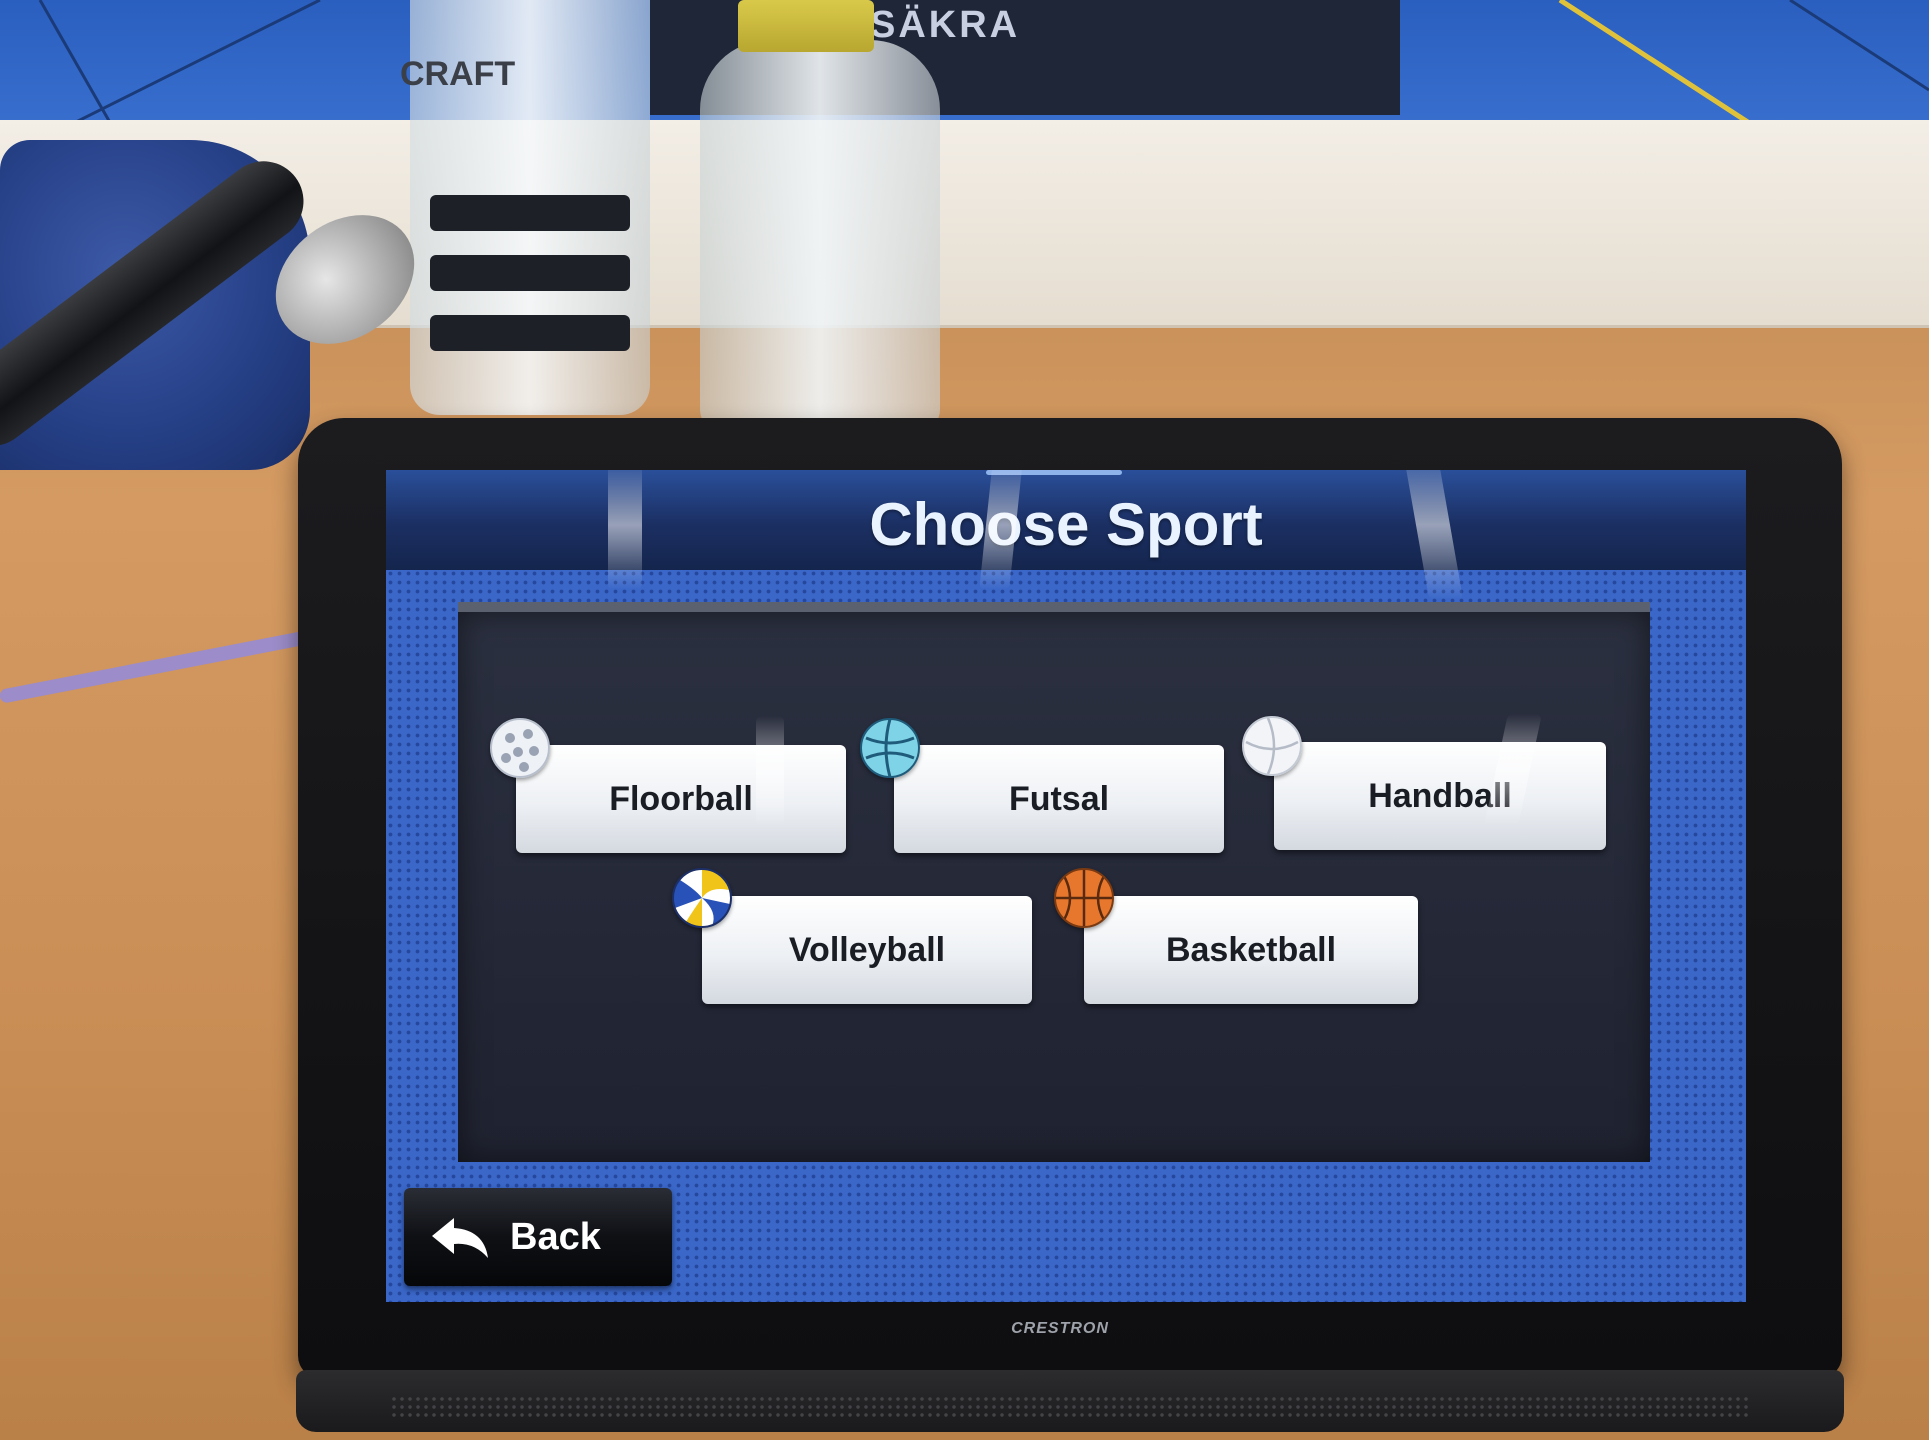 The image size is (1929, 1440). Describe the element at coordinates (1272, 746) in the screenshot. I see `handball-icon` at that location.